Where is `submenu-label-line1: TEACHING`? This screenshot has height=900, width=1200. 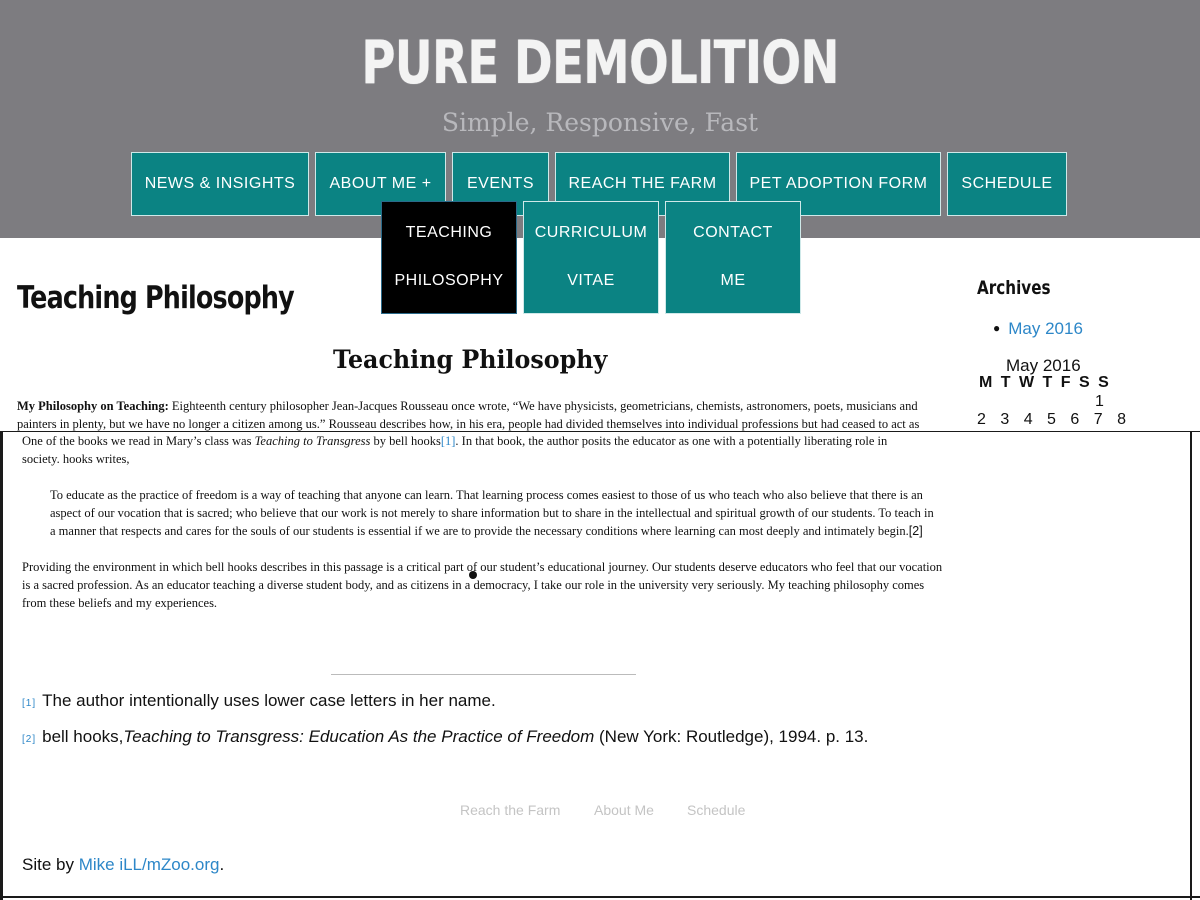
submenu-label-line1: TEACHING is located at coordinates (449, 232).